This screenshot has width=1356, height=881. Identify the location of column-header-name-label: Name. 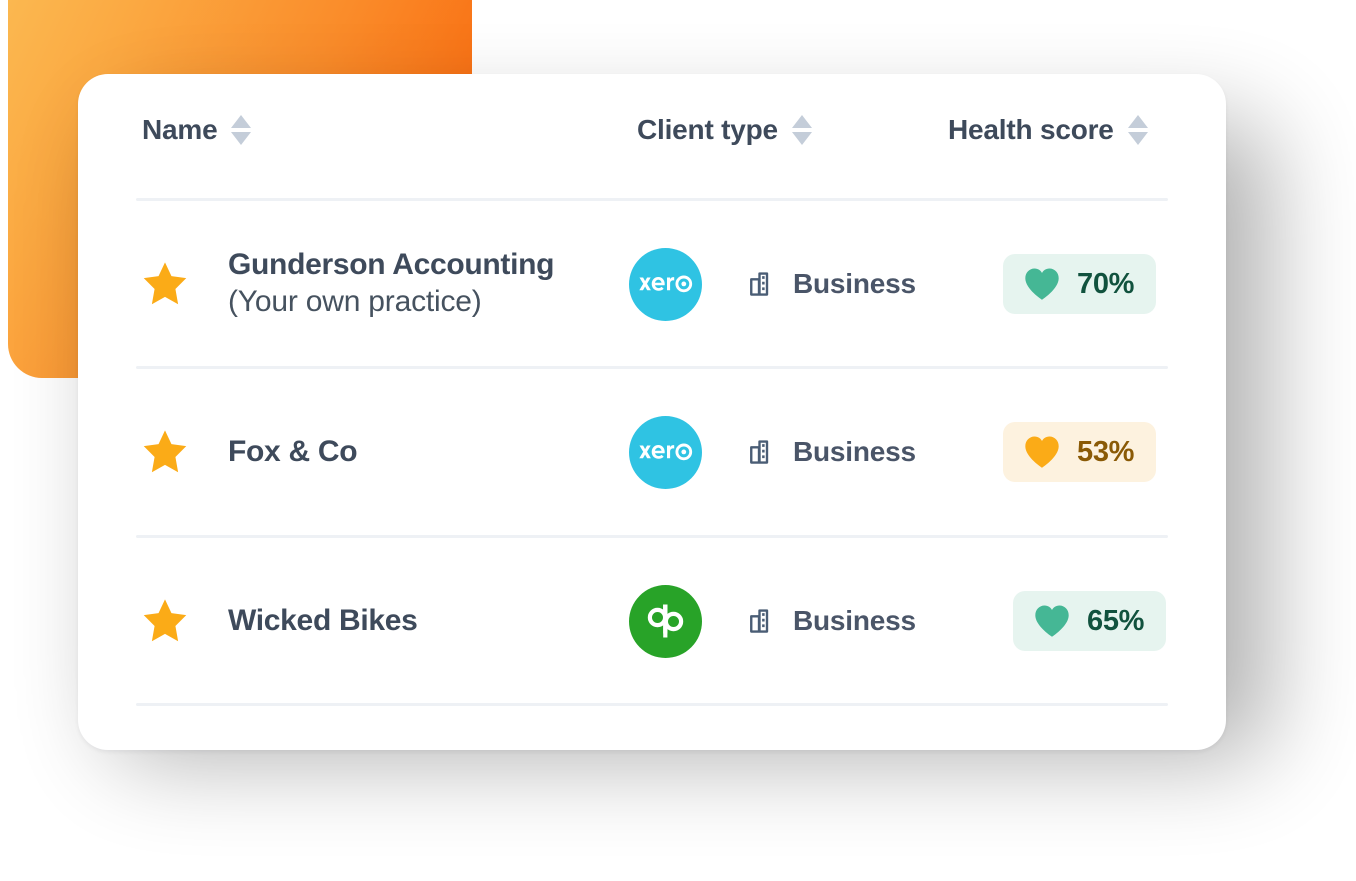
(180, 129).